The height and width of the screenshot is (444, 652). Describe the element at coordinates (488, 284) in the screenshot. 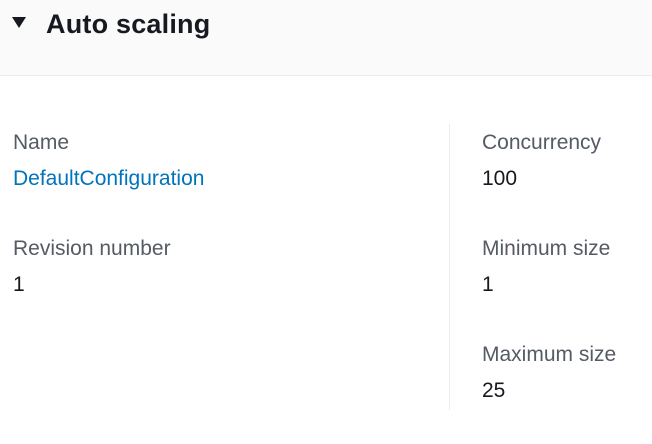

I see `minimum-size-value: 1` at that location.